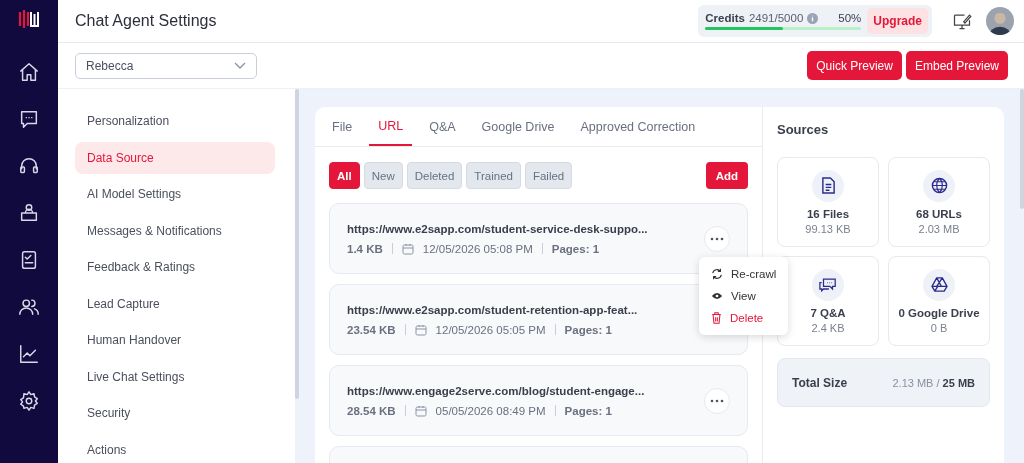 This screenshot has width=1024, height=463. Describe the element at coordinates (166, 65) in the screenshot. I see `agent-select: Rebecca` at that location.